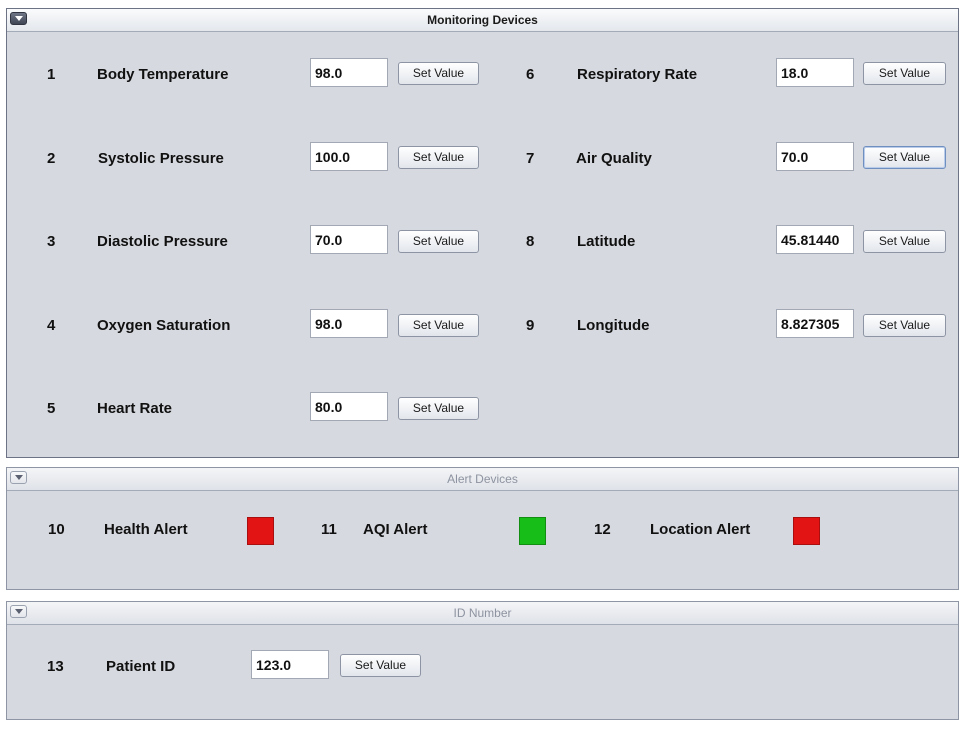 The image size is (964, 731). Describe the element at coordinates (146, 529) in the screenshot. I see `alert-label-health: Health Alert` at that location.